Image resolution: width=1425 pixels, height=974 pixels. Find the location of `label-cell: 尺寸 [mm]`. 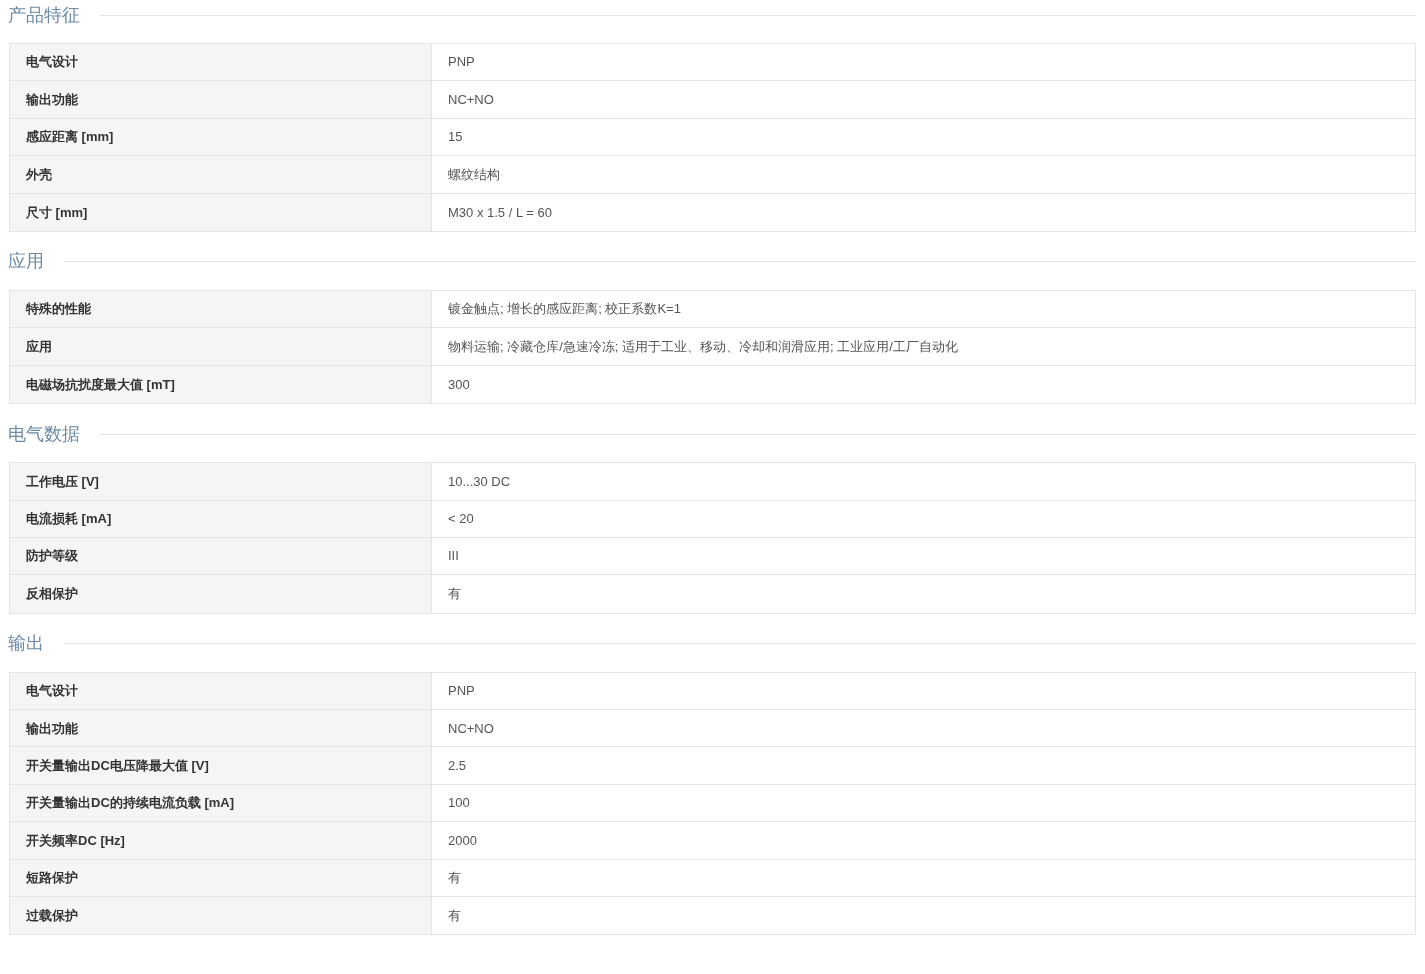

label-cell: 尺寸 [mm] is located at coordinates (221, 212).